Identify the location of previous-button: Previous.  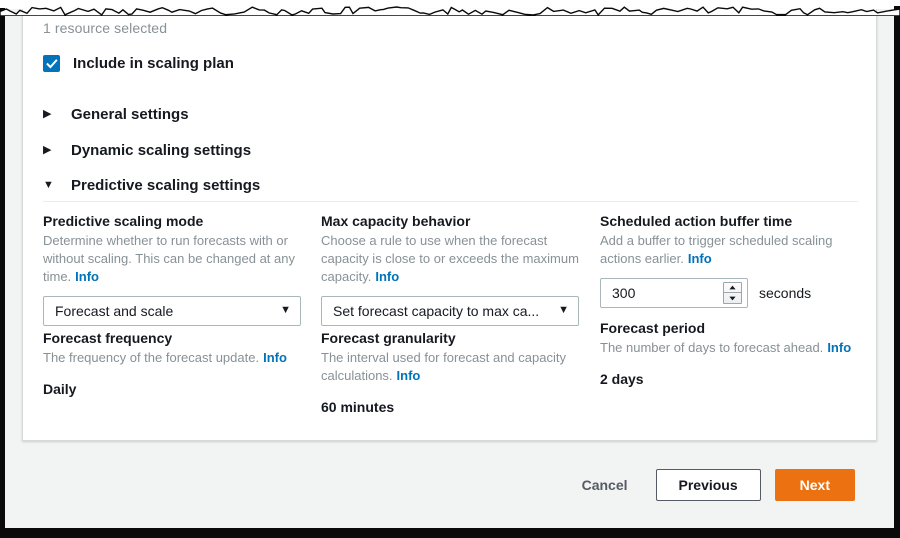
(708, 484).